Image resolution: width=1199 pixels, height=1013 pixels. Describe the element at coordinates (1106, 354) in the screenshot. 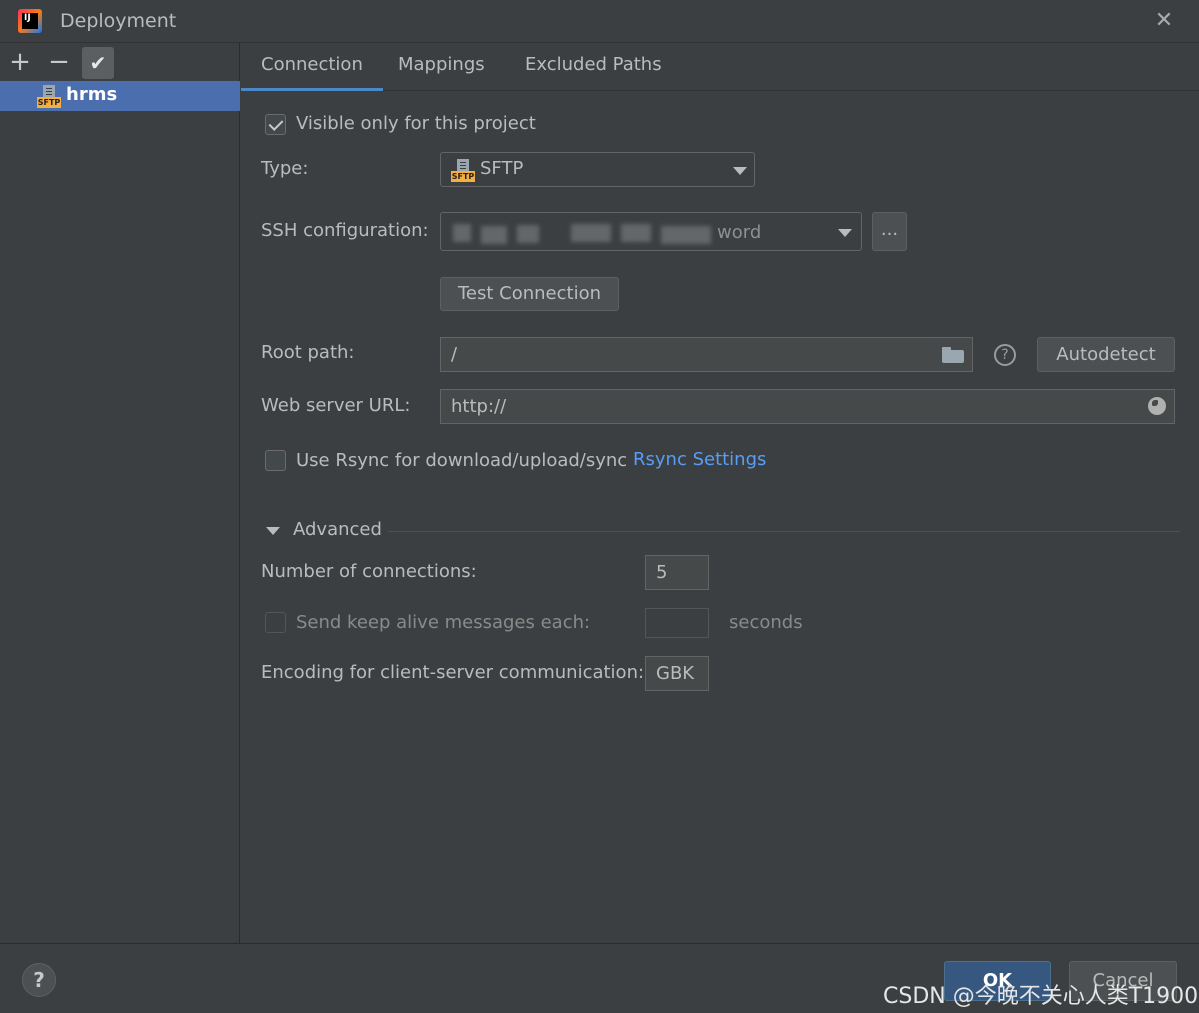

I see `autodetect-button: Autodetect` at that location.